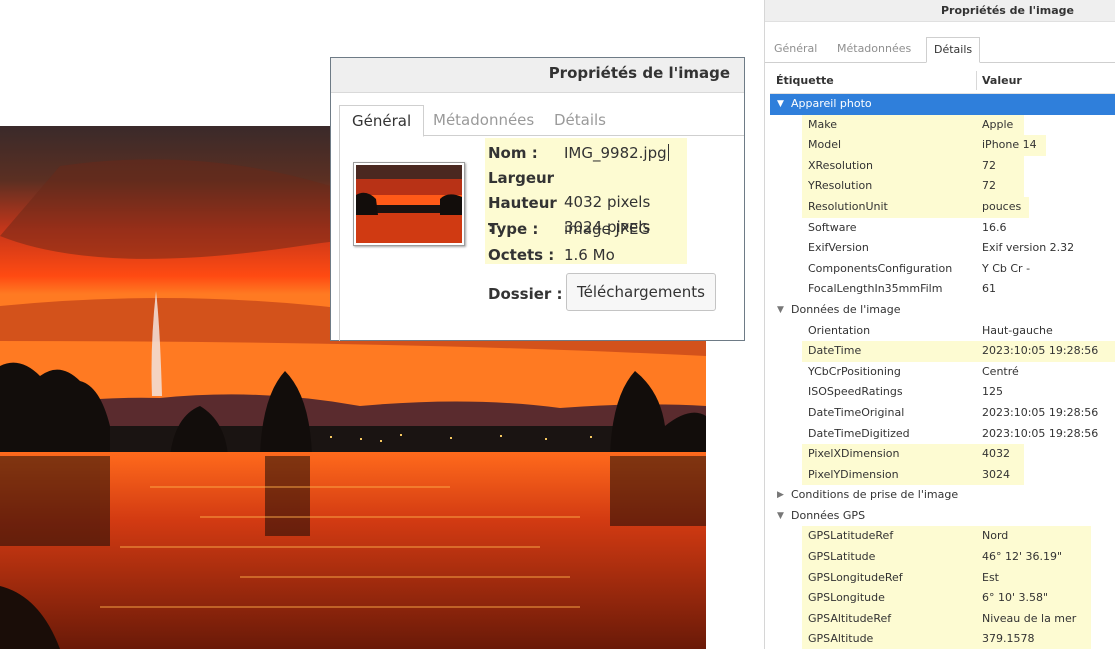  Describe the element at coordinates (521, 255) in the screenshot. I see `field-bytes-label: Octets :` at that location.